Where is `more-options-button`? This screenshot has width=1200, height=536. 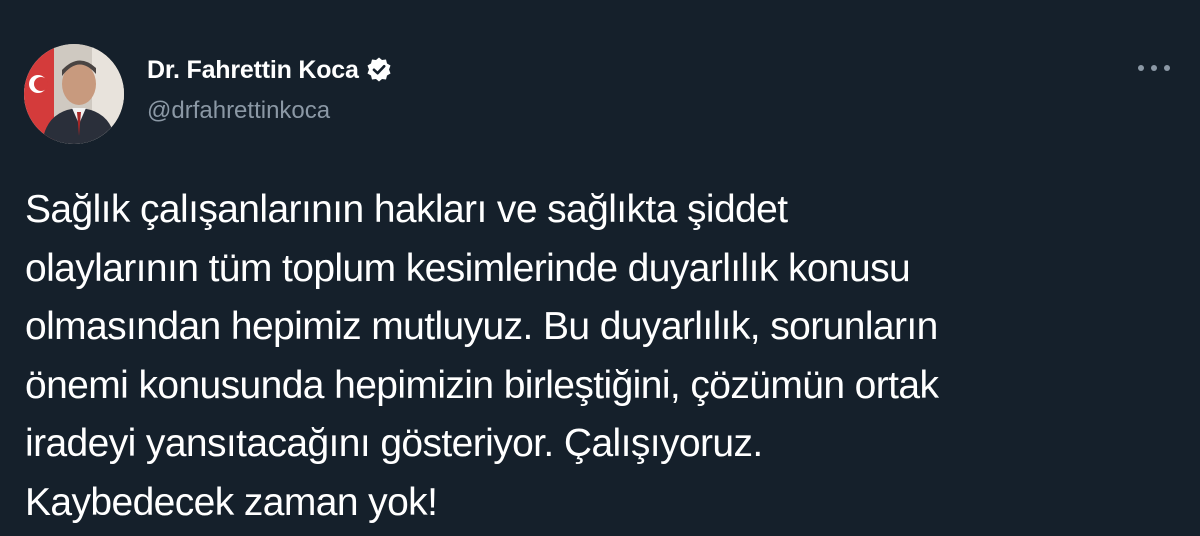 more-options-button is located at coordinates (1154, 68).